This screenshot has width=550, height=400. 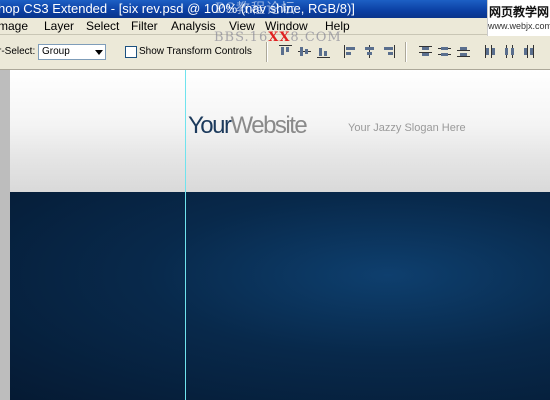 I want to click on watermark-badge: 网页教学网 www.webjx.com, so click(x=518, y=18).